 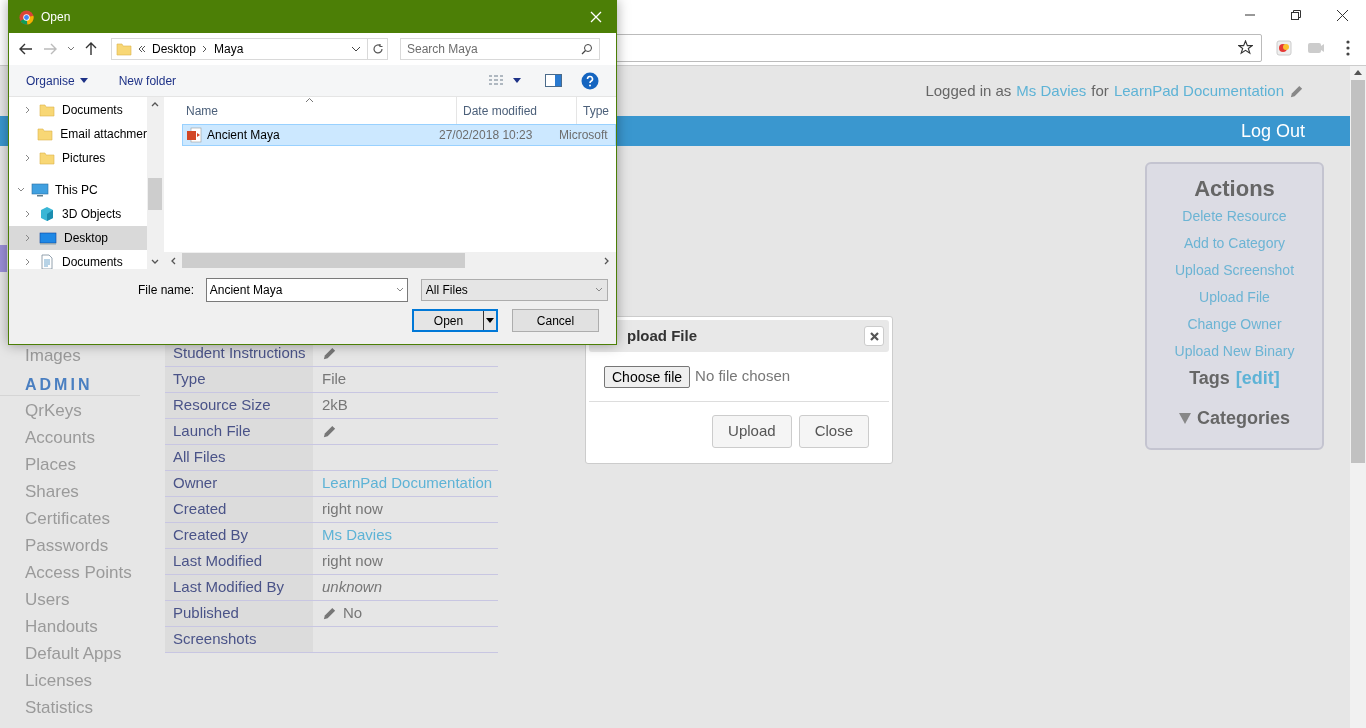 I want to click on user-link: Ms Davies, so click(x=1051, y=91).